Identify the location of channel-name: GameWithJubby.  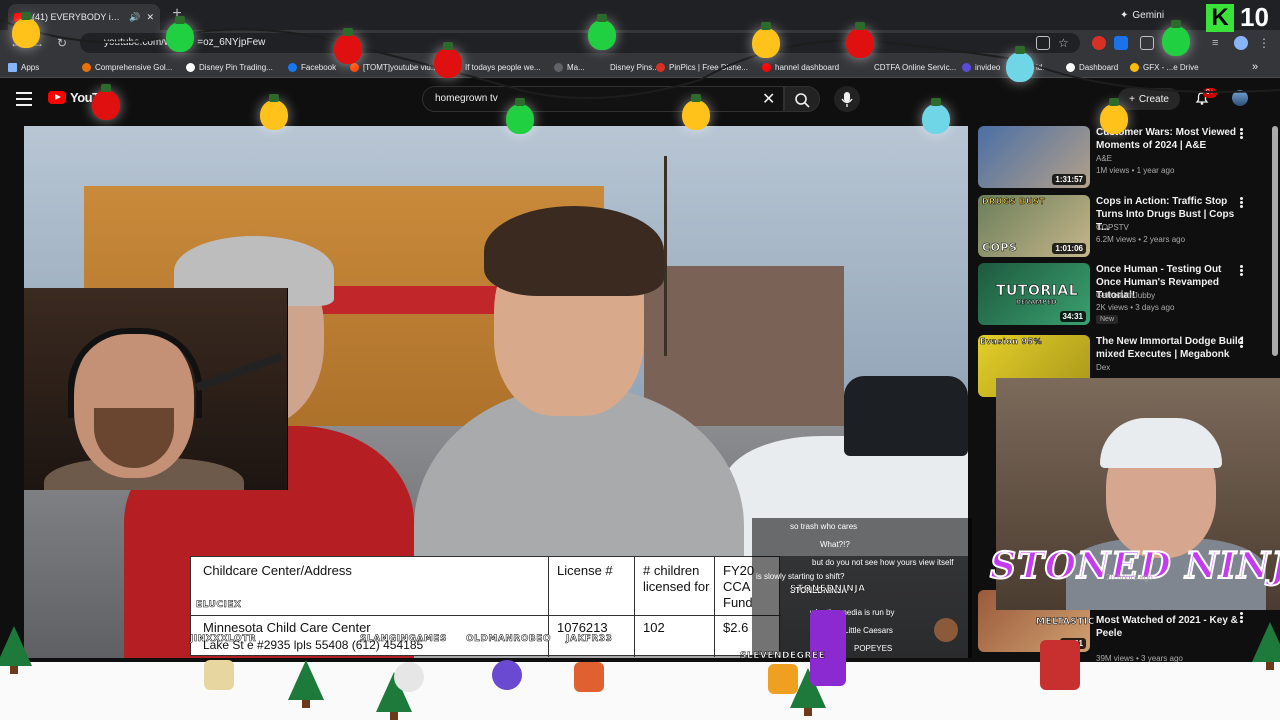
(1125, 295).